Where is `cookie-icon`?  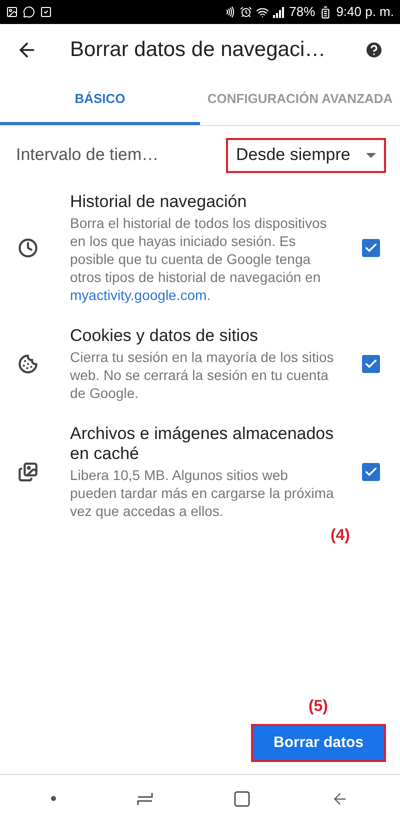
cookie-icon is located at coordinates (28, 364).